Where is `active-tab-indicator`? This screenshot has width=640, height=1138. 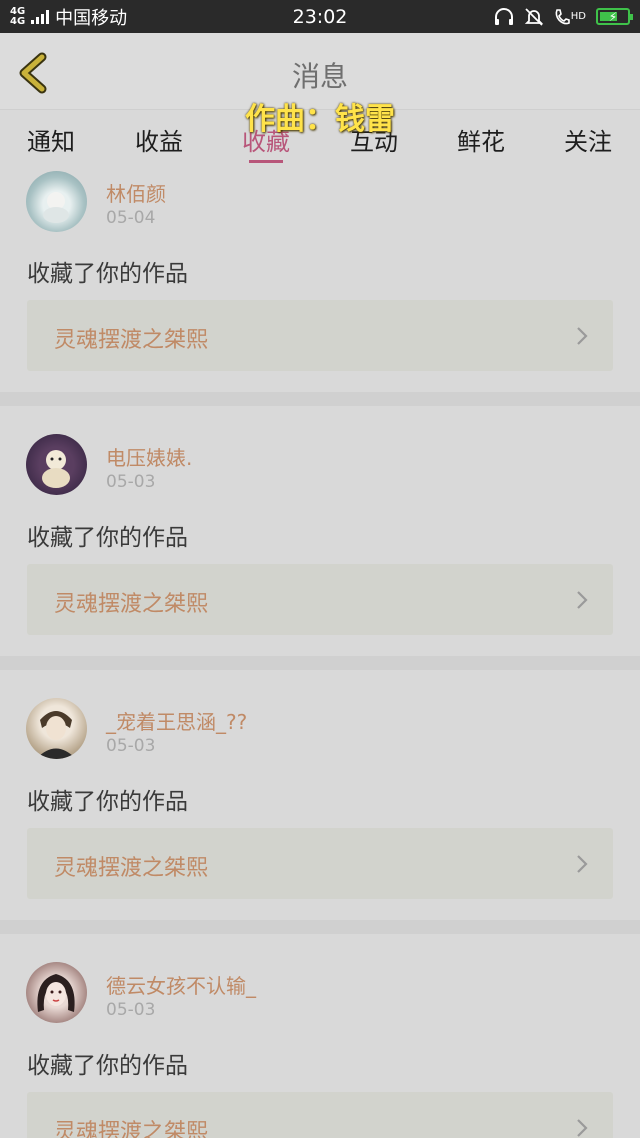
active-tab-indicator is located at coordinates (266, 161).